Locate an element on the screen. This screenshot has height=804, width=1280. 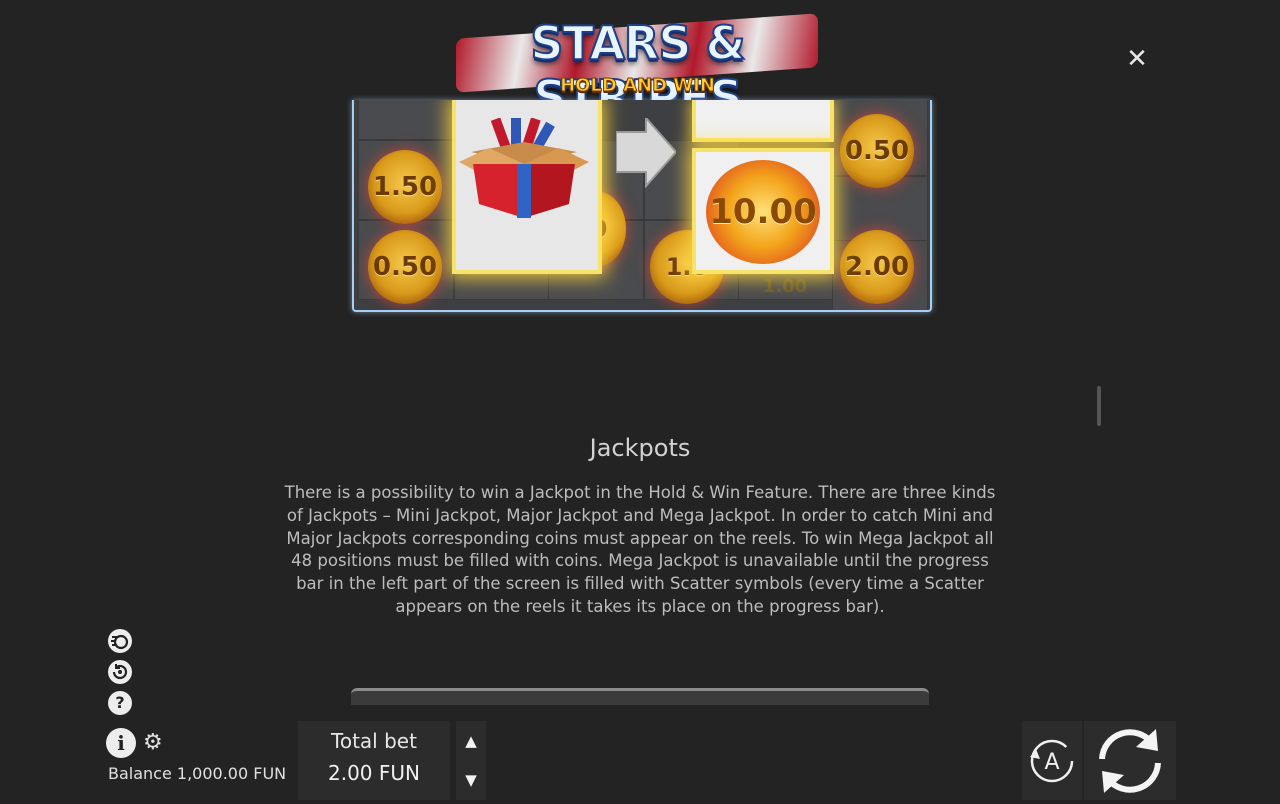
coin-value-label: 1.00 is located at coordinates (785, 286).